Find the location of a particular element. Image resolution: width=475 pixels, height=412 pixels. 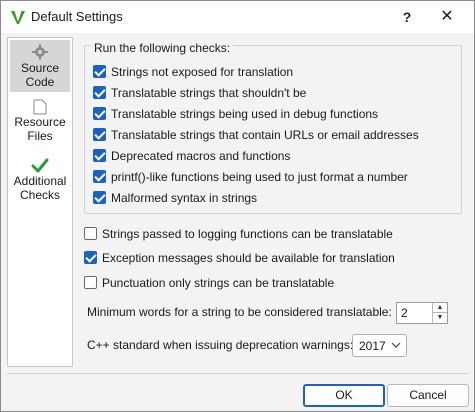

sidebar-item-source-code: Source Code is located at coordinates (40, 66).